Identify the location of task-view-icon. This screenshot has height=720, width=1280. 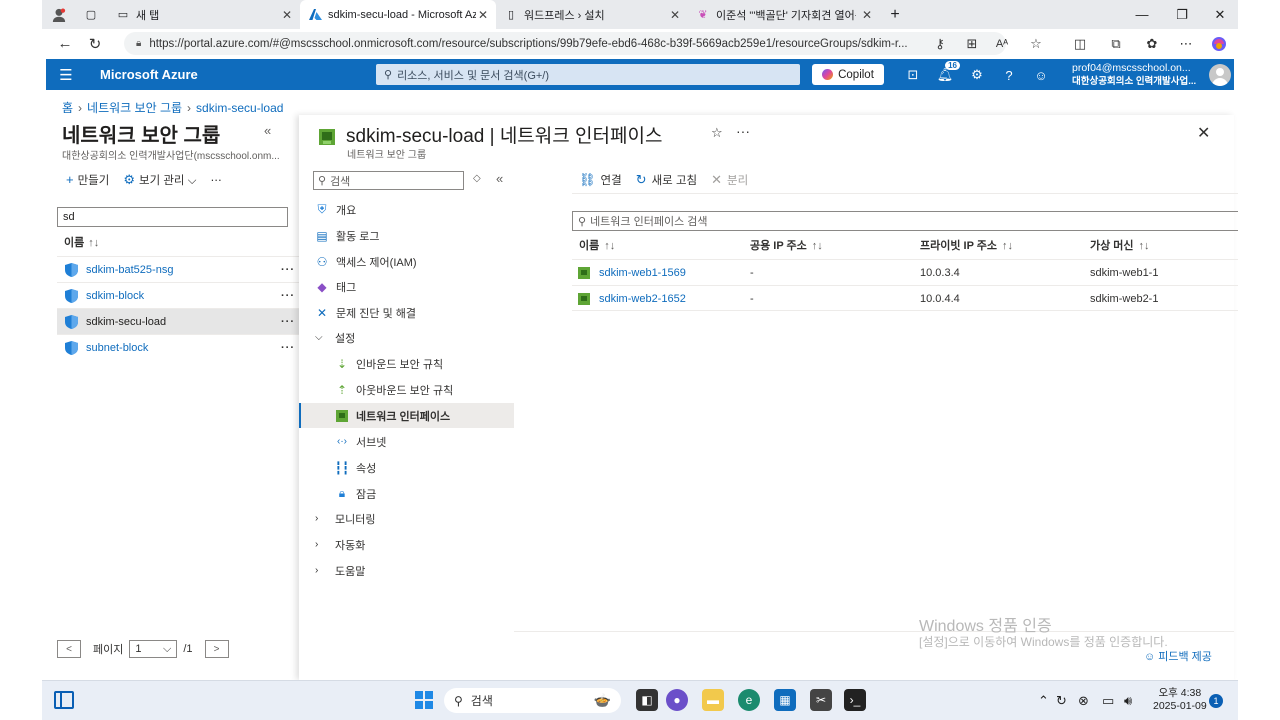
(64, 700).